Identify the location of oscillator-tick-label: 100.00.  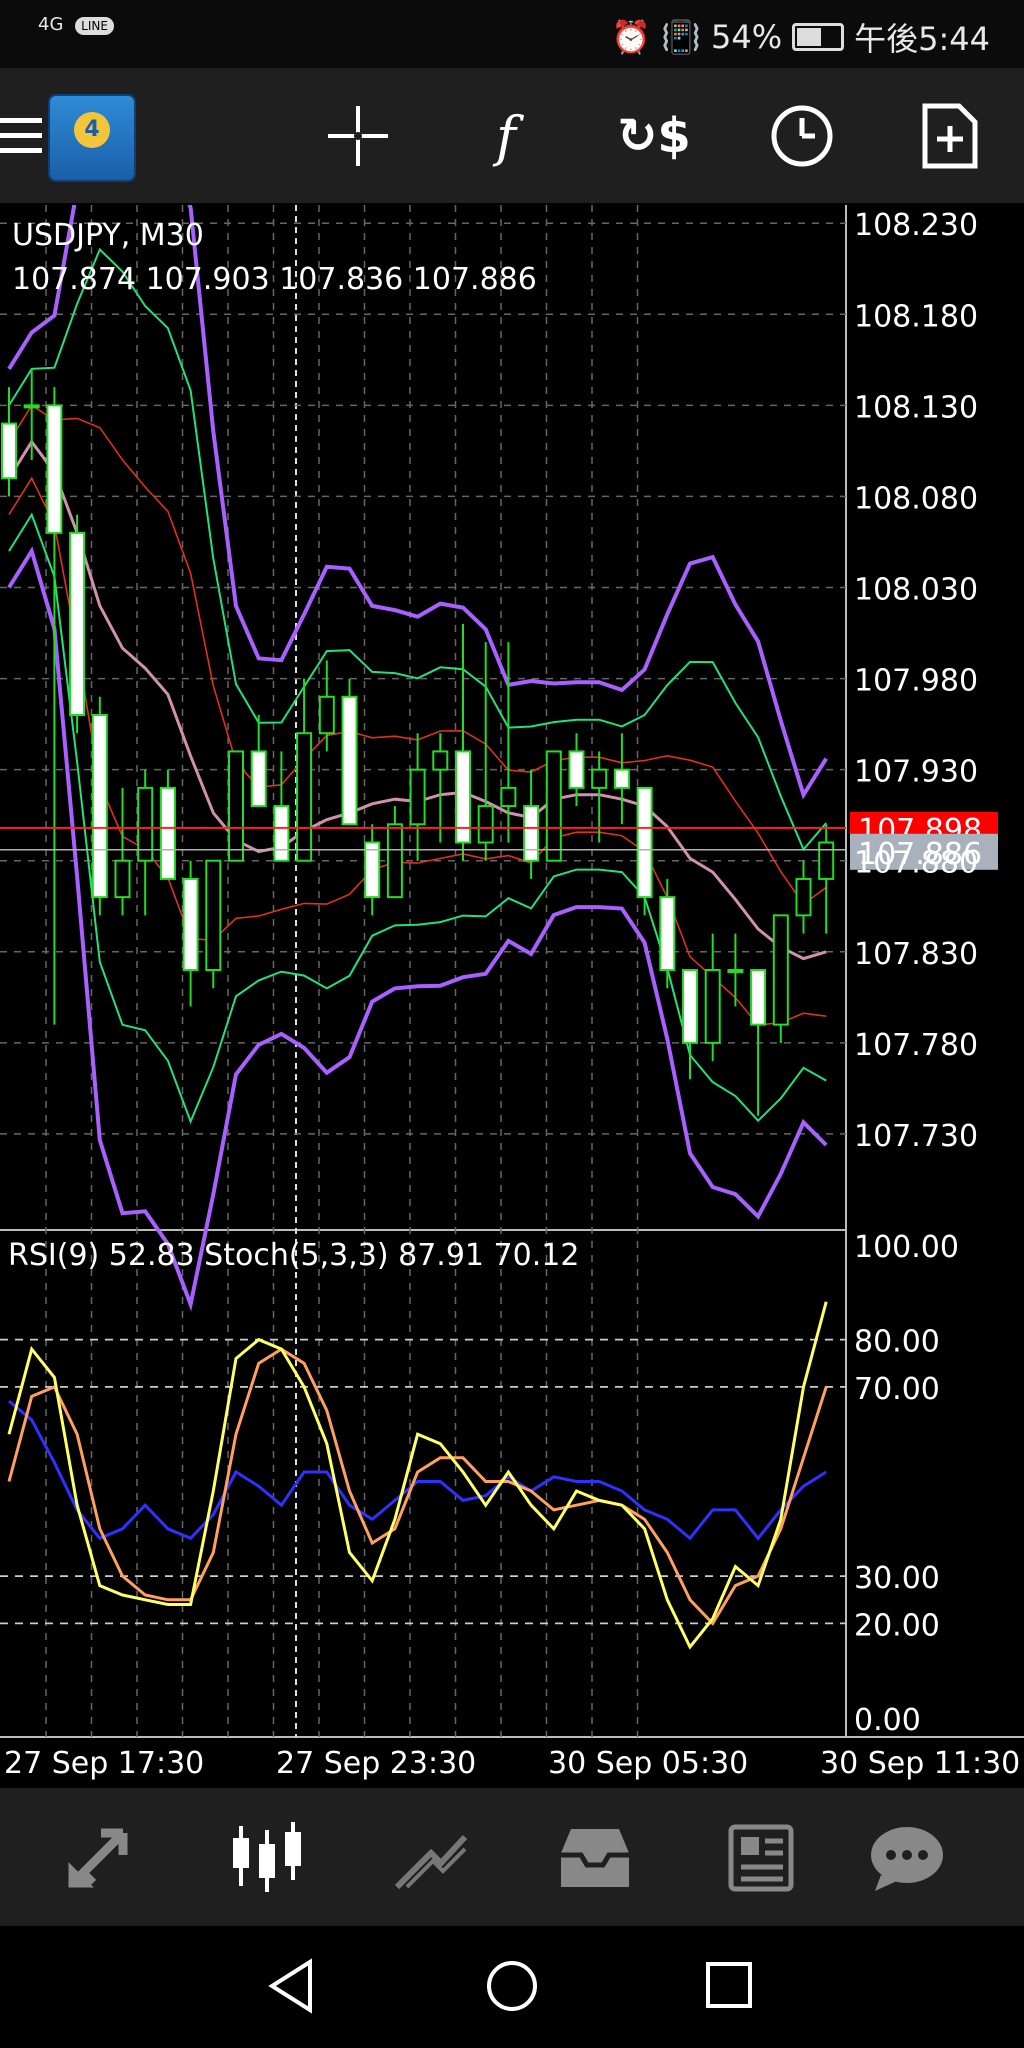
(906, 1247).